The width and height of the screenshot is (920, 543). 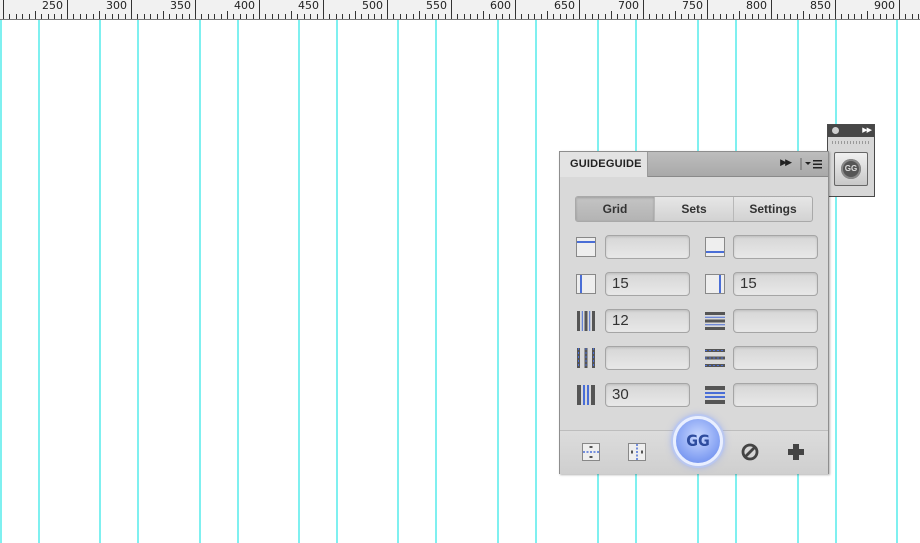 I want to click on left-margin-icon, so click(x=586, y=284).